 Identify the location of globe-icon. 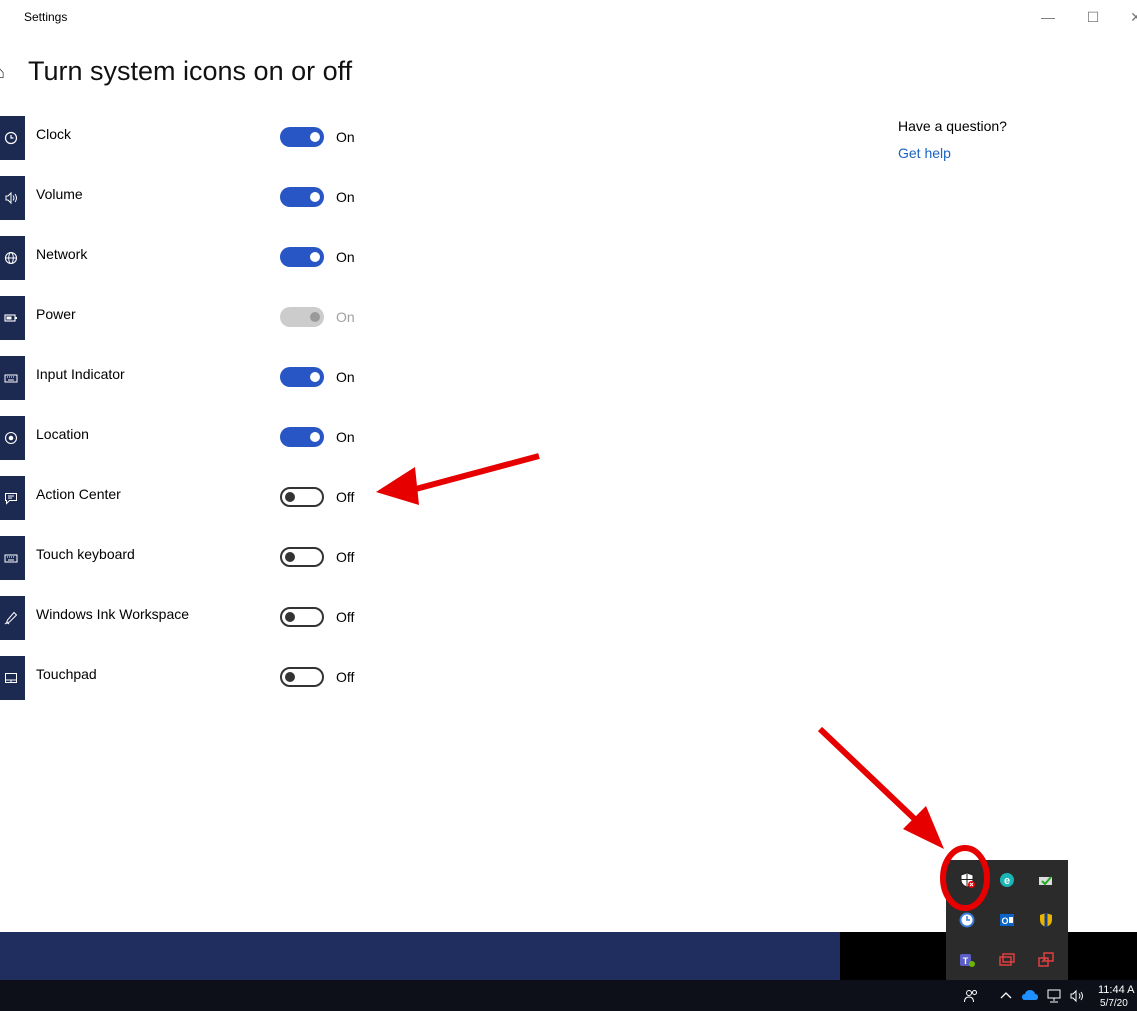
(12, 258).